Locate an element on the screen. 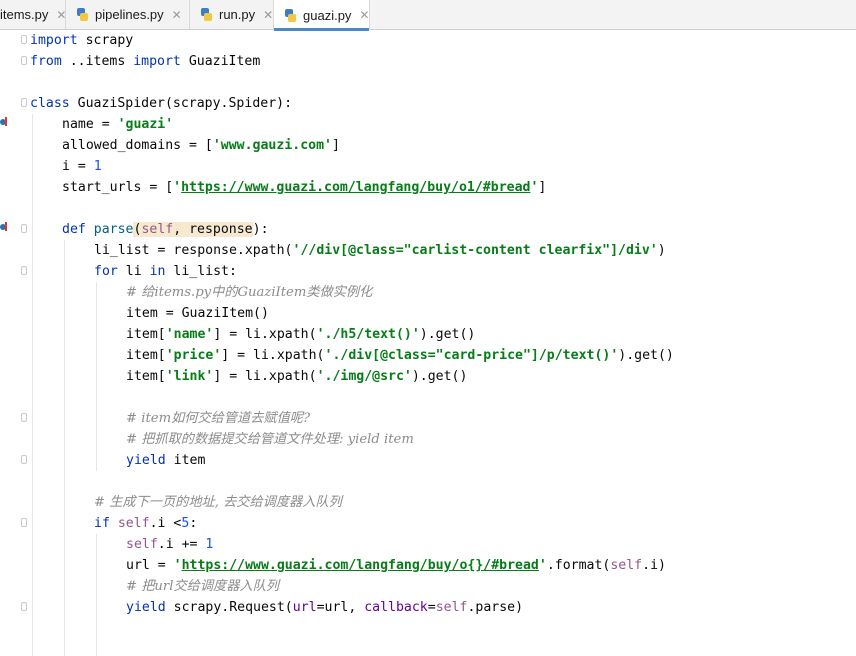 Image resolution: width=856 pixels, height=656 pixels. tab-label: guazi.py is located at coordinates (327, 15).